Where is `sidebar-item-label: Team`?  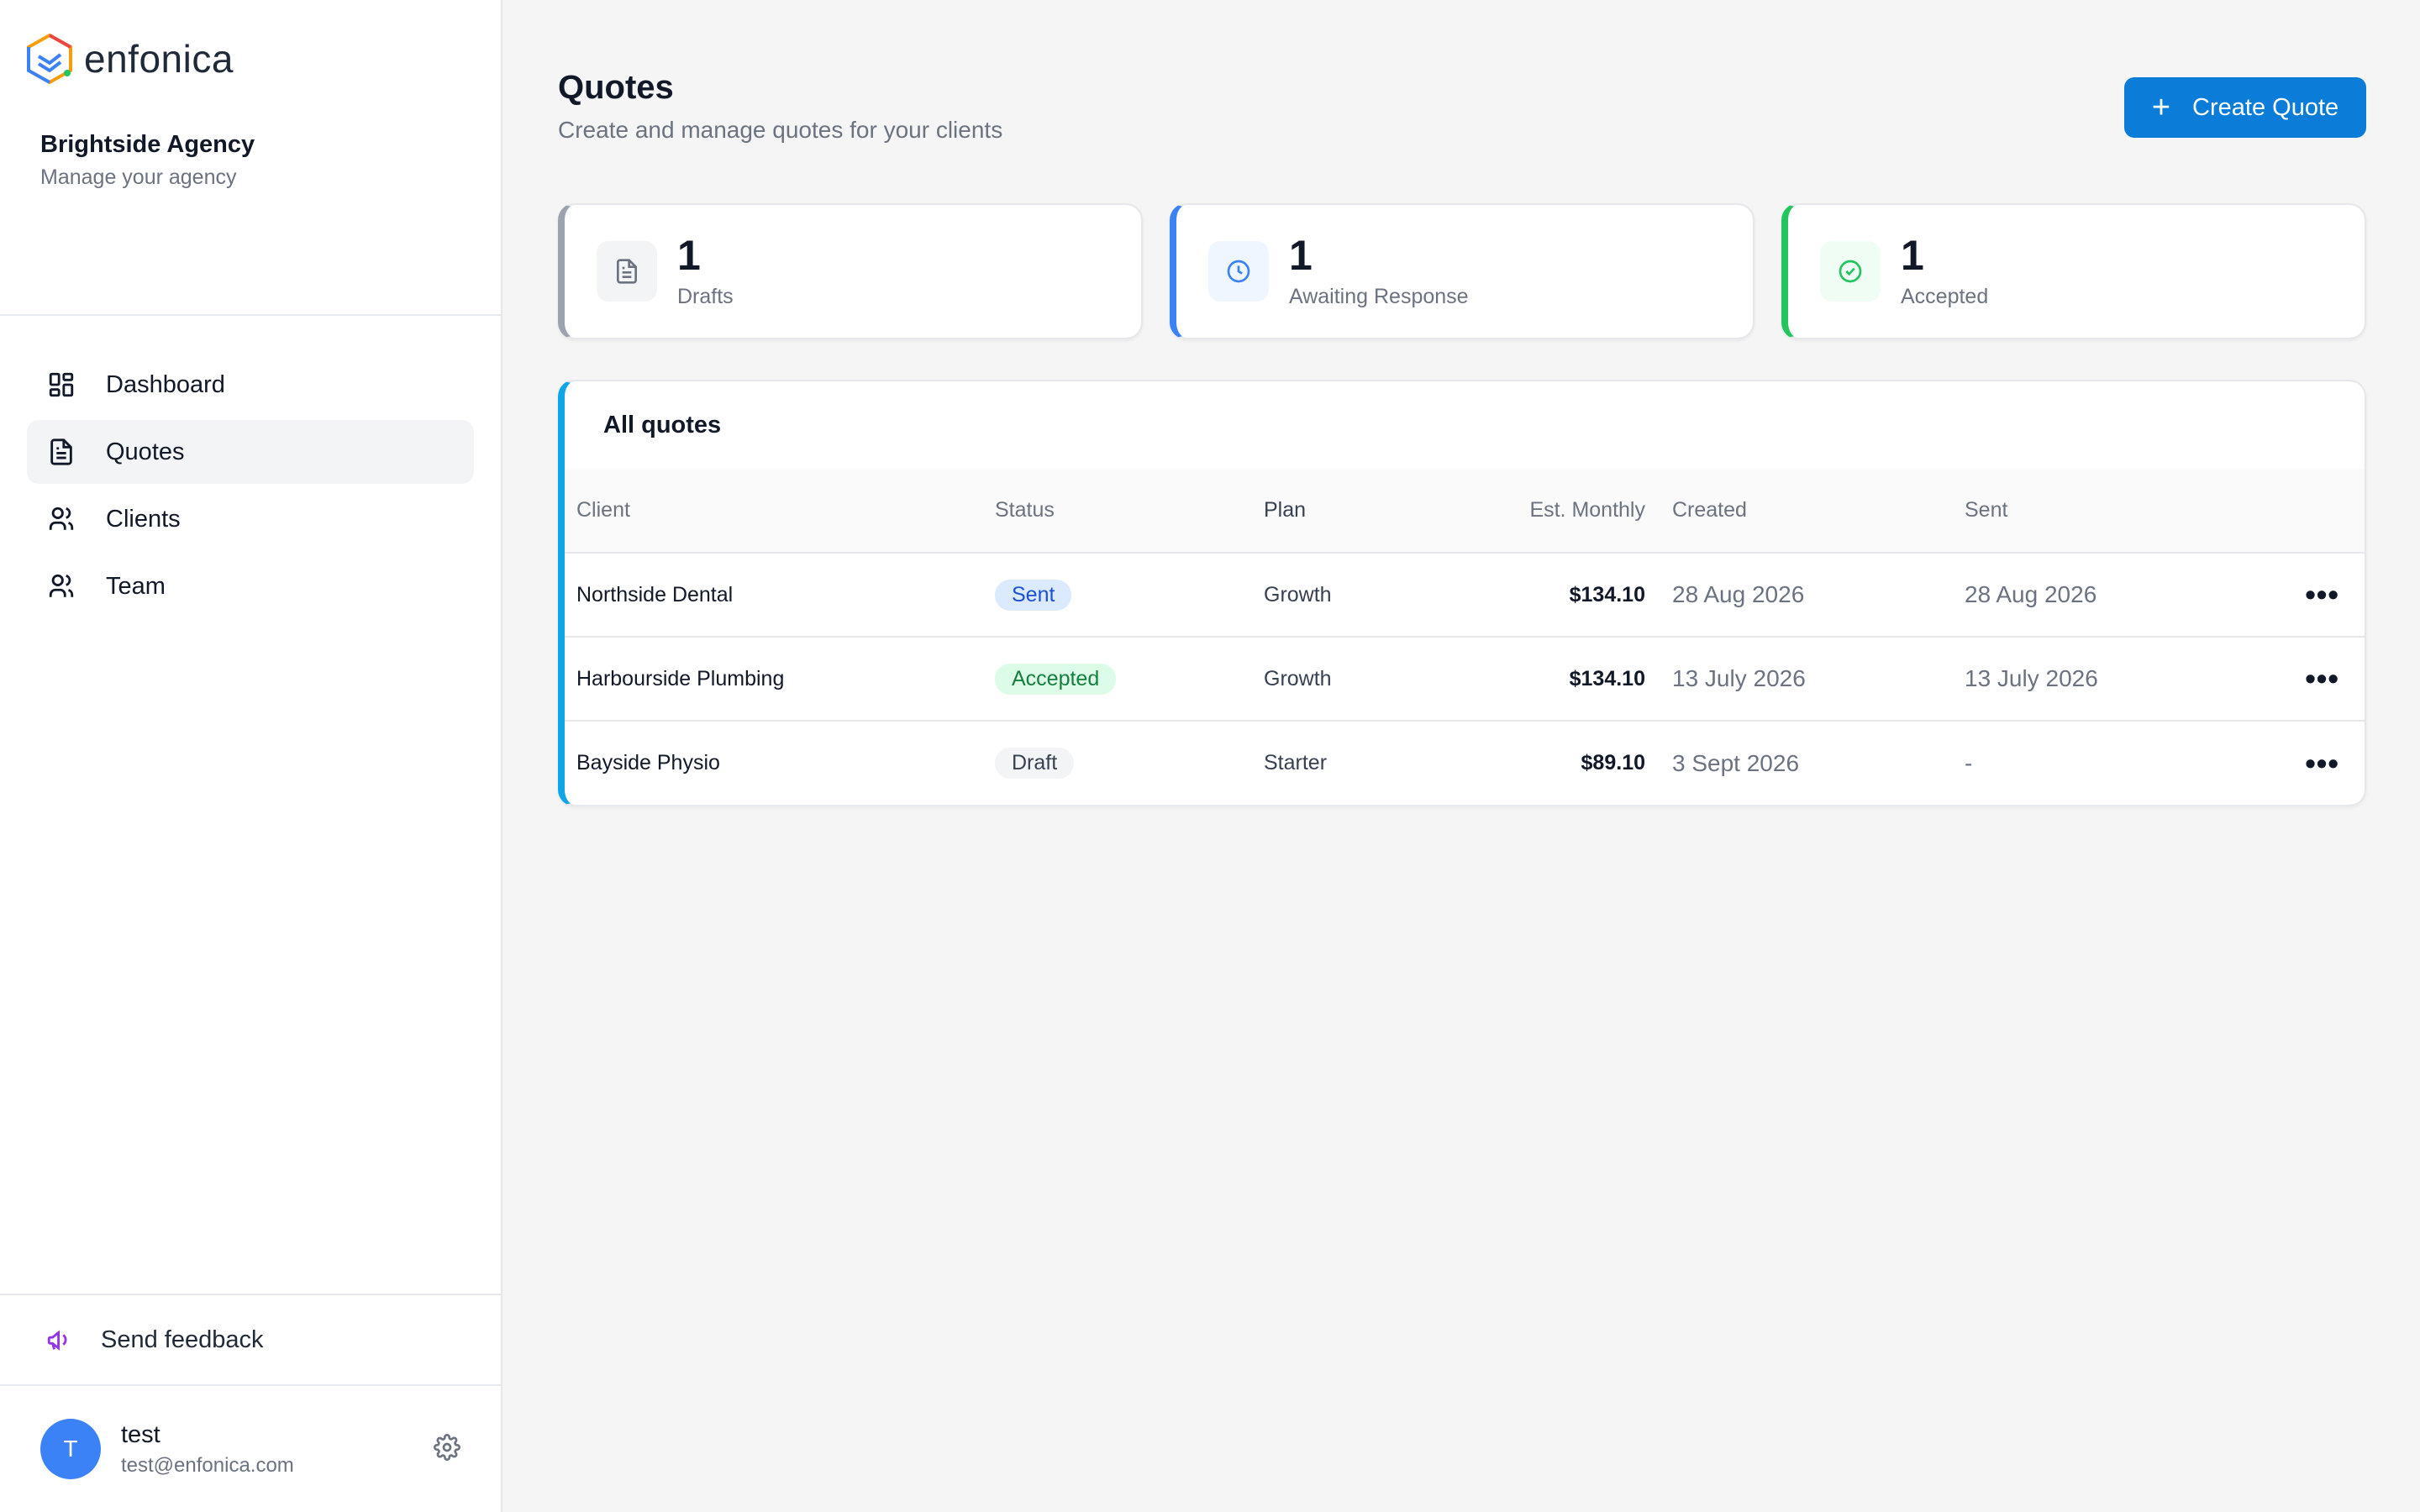 sidebar-item-label: Team is located at coordinates (136, 586).